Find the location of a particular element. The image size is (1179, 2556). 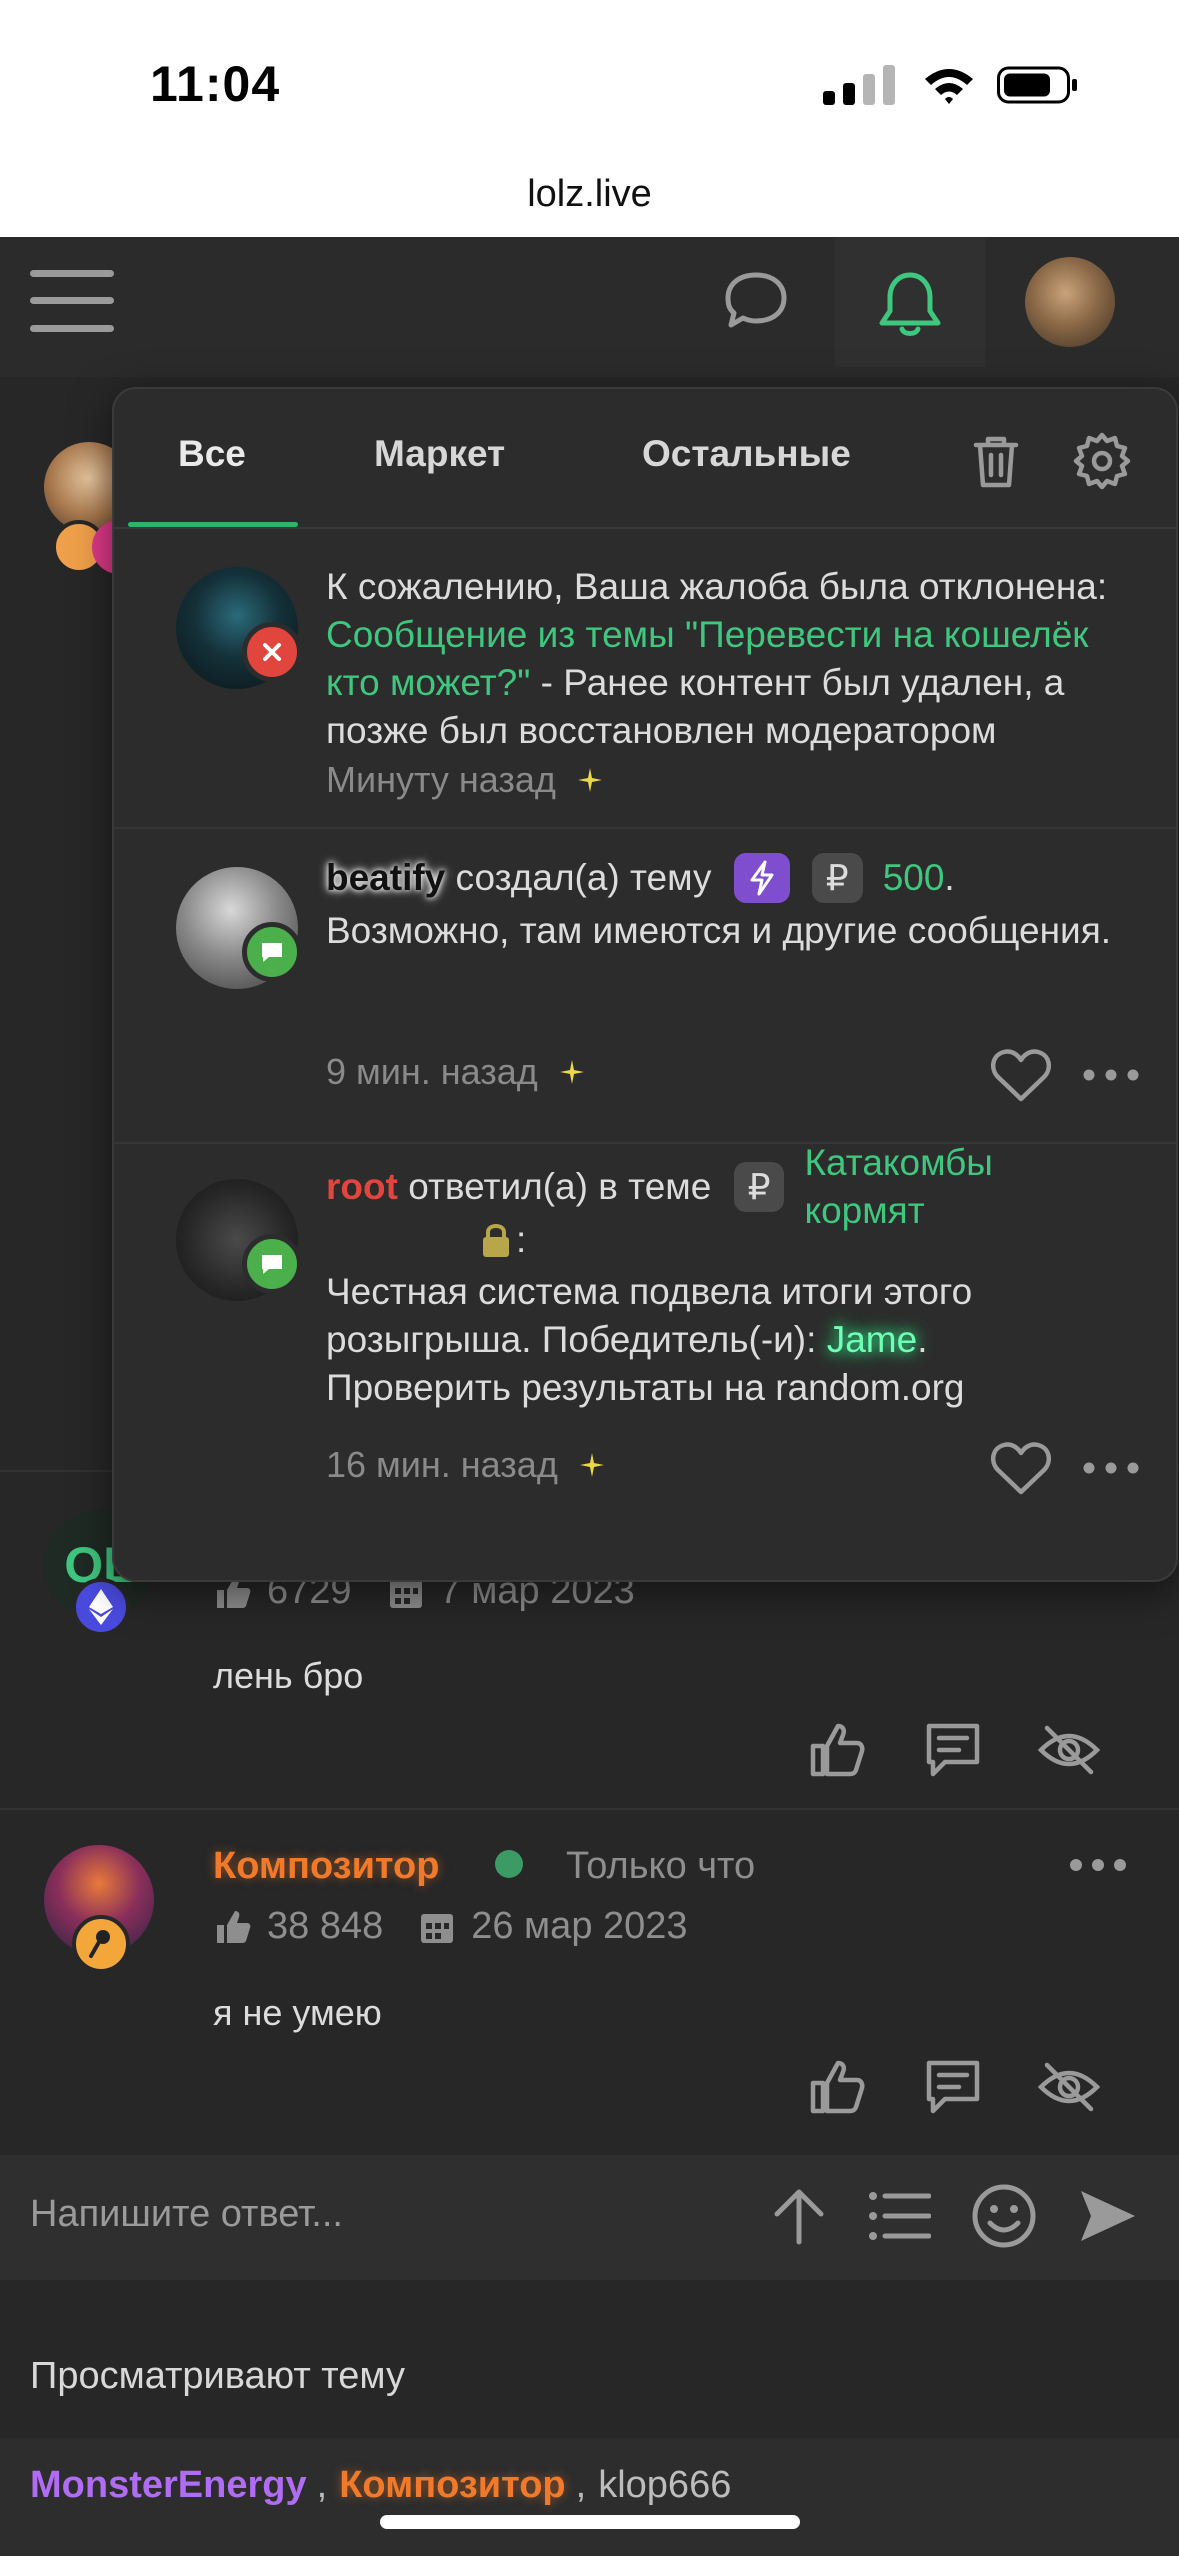

microphone-badge-icon is located at coordinates (101, 1944).